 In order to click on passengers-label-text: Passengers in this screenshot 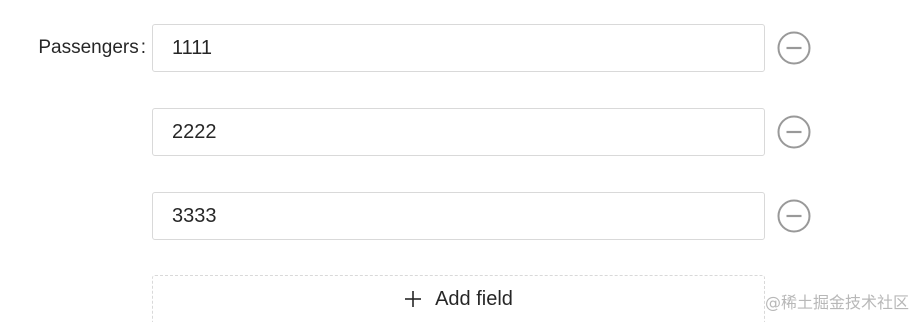, I will do `click(88, 47)`.